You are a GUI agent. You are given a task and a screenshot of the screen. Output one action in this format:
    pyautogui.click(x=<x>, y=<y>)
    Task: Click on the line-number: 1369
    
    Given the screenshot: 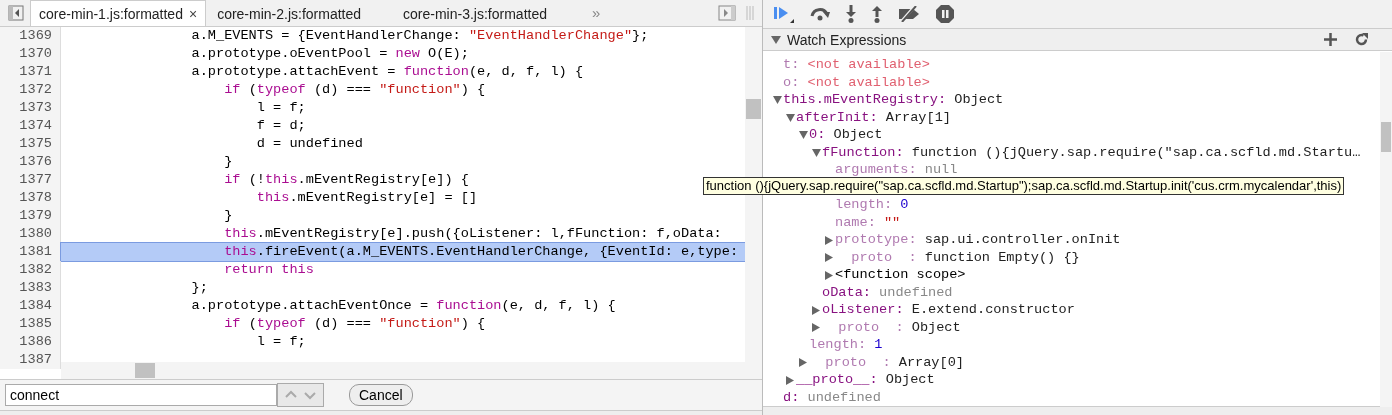 What is the action you would take?
    pyautogui.click(x=30, y=36)
    